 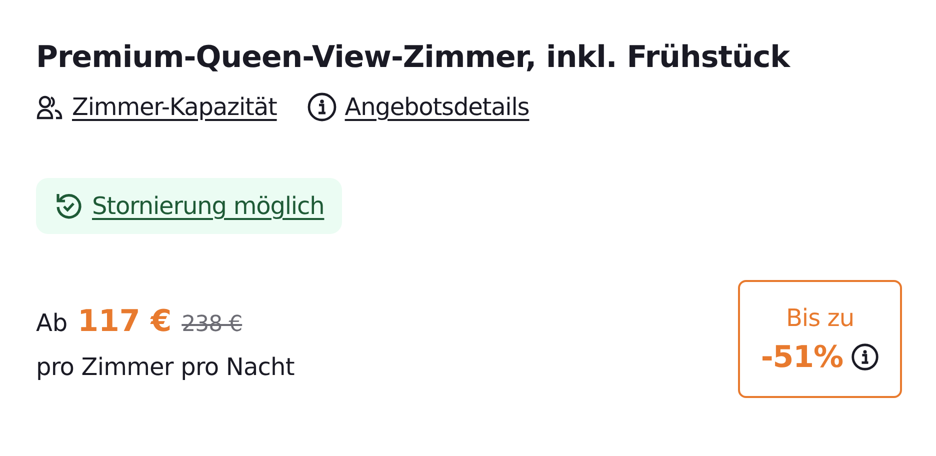 I want to click on refresh-check-icon, so click(x=69, y=206).